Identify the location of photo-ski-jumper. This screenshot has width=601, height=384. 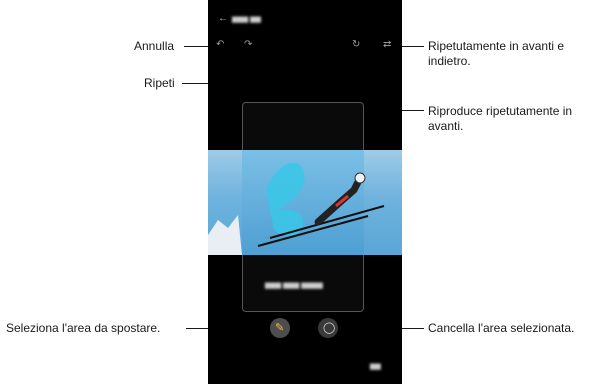
(305, 202).